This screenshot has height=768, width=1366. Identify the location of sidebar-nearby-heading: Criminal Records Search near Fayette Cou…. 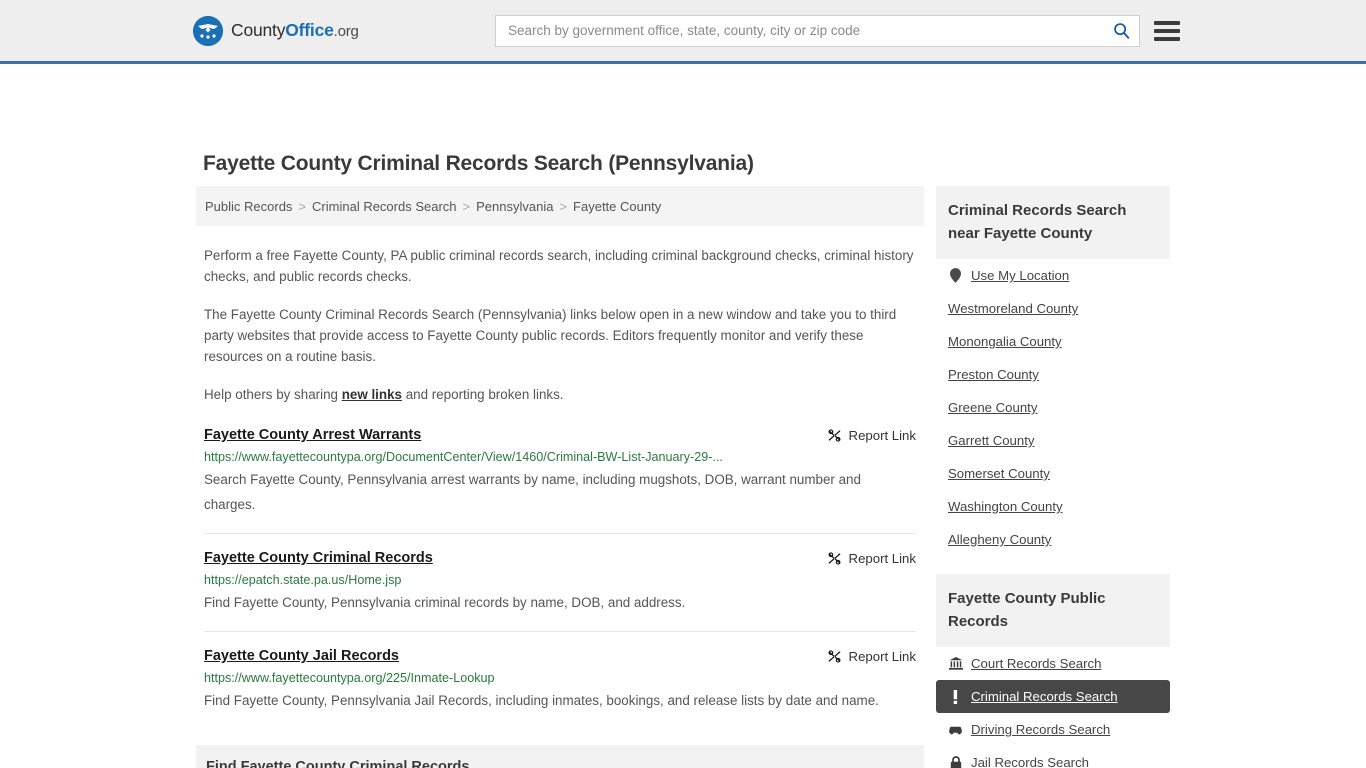
(1053, 222).